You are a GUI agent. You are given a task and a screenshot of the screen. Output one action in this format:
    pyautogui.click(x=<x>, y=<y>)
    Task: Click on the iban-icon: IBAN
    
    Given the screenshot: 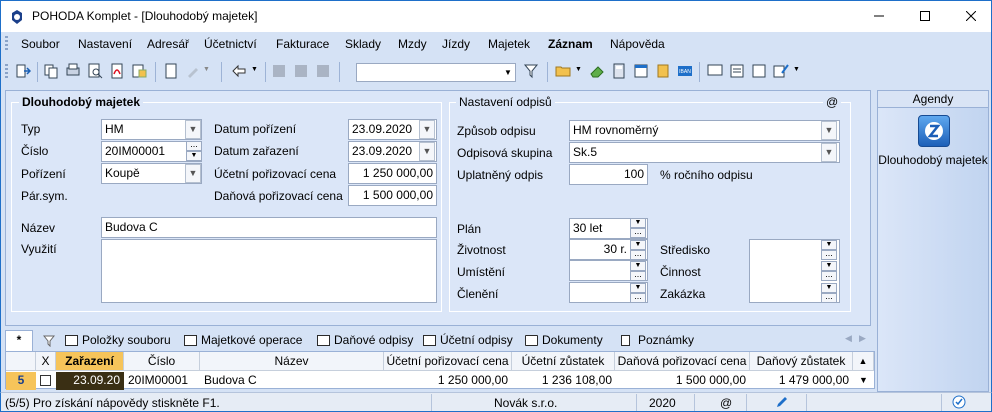 What is the action you would take?
    pyautogui.click(x=685, y=71)
    